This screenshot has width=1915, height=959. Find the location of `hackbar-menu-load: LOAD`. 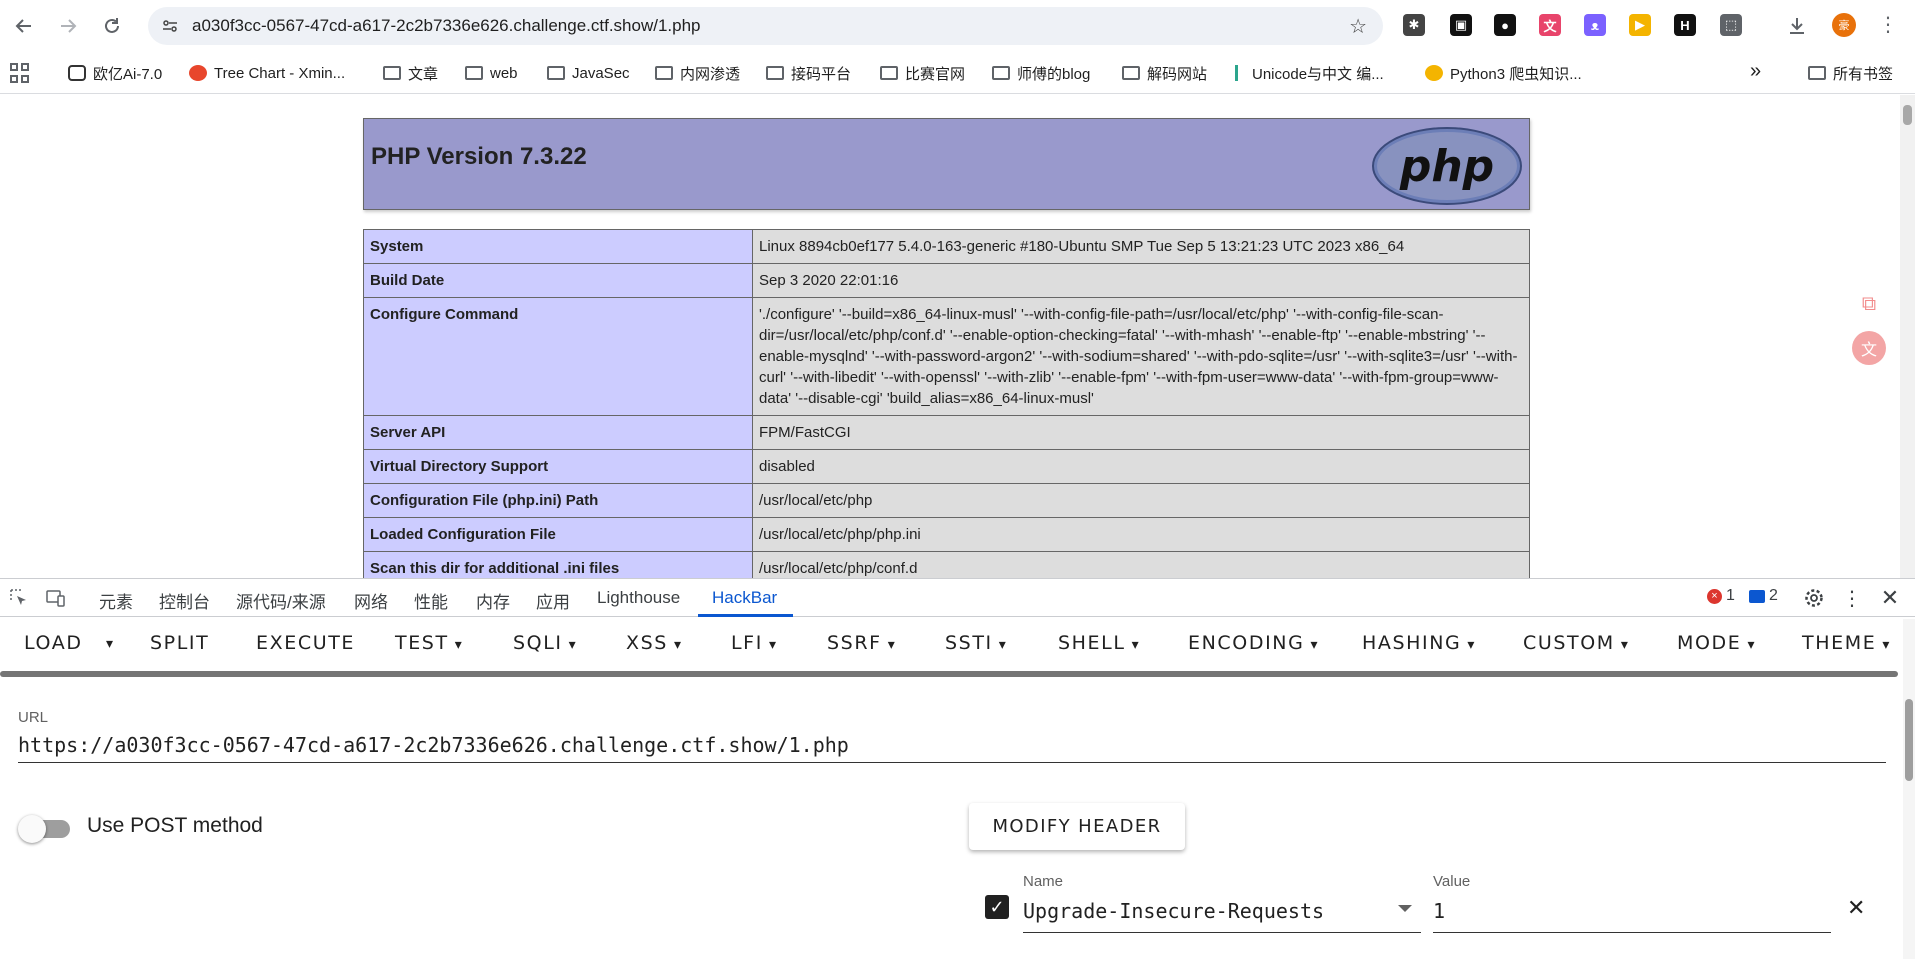

hackbar-menu-load: LOAD is located at coordinates (53, 643).